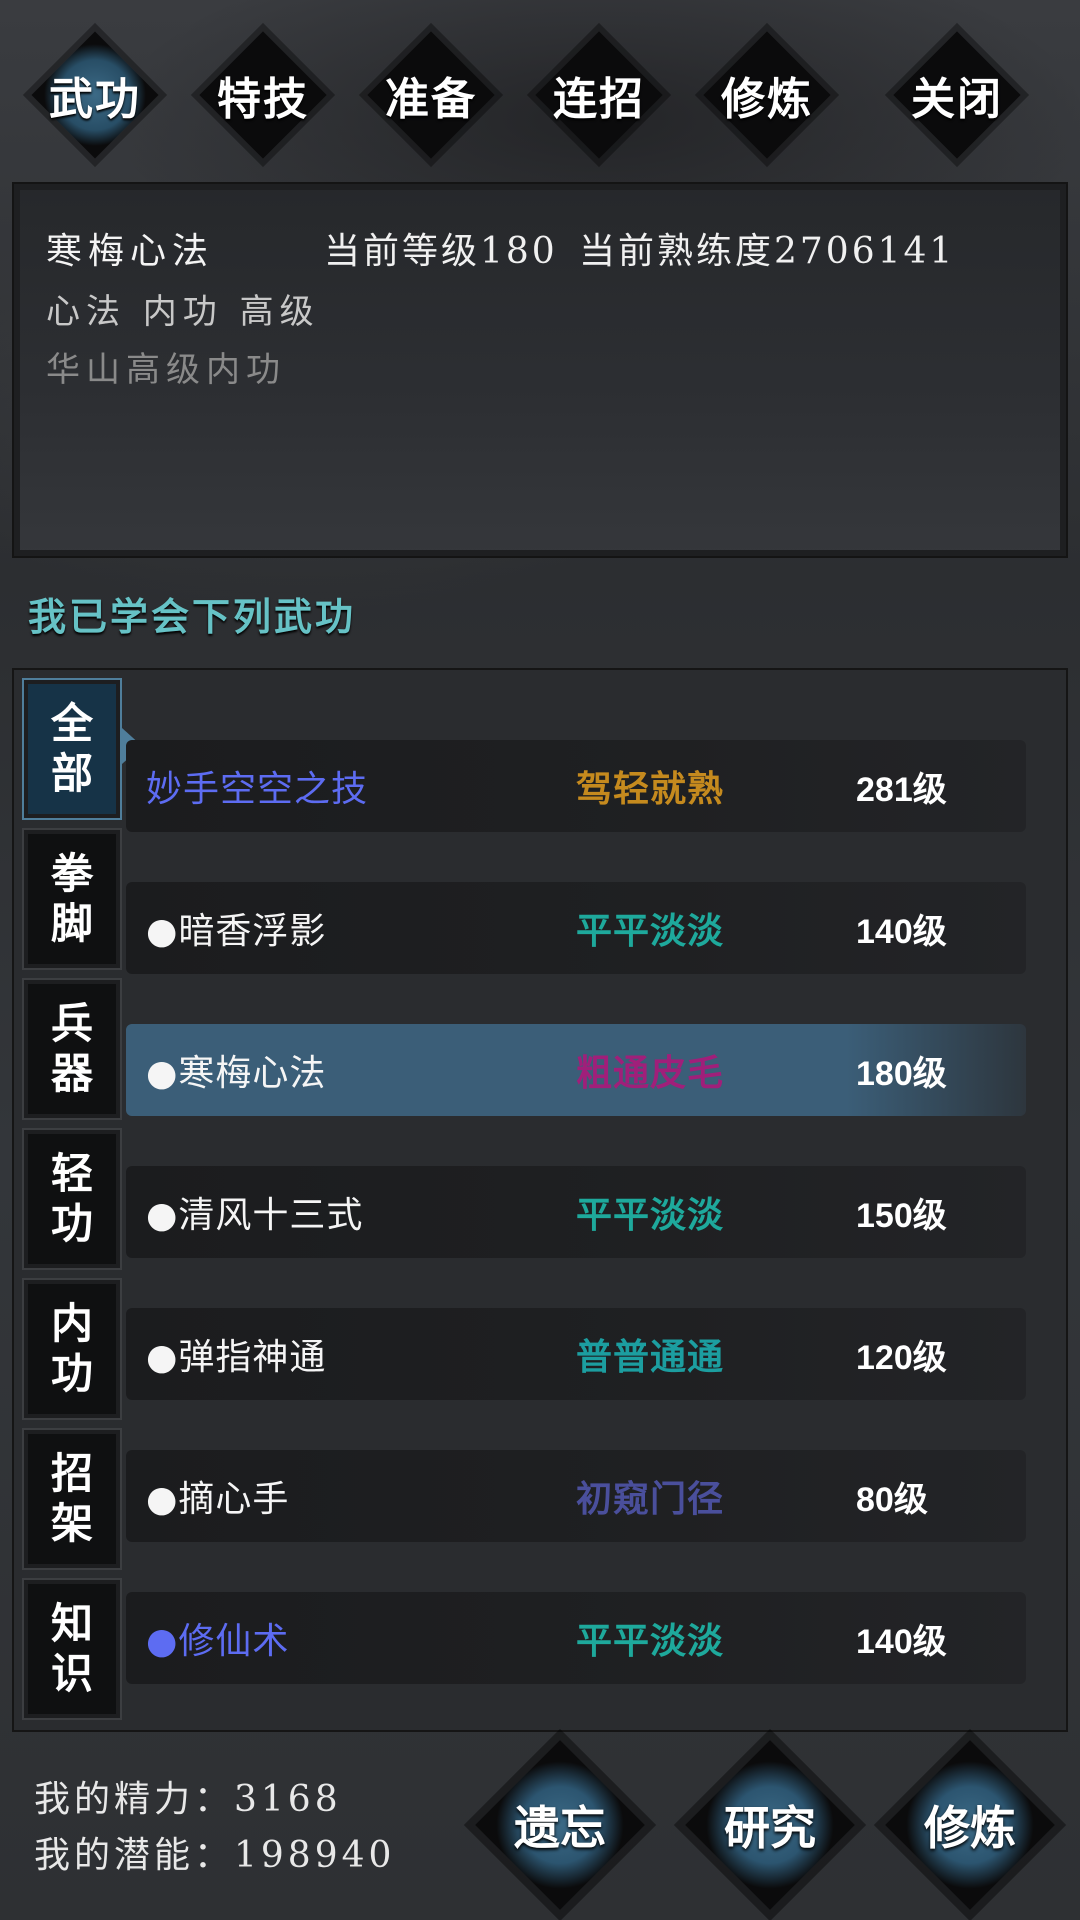 This screenshot has width=1080, height=1920. What do you see at coordinates (188, 1799) in the screenshot?
I see `energy-readout: 我的精力：3168` at bounding box center [188, 1799].